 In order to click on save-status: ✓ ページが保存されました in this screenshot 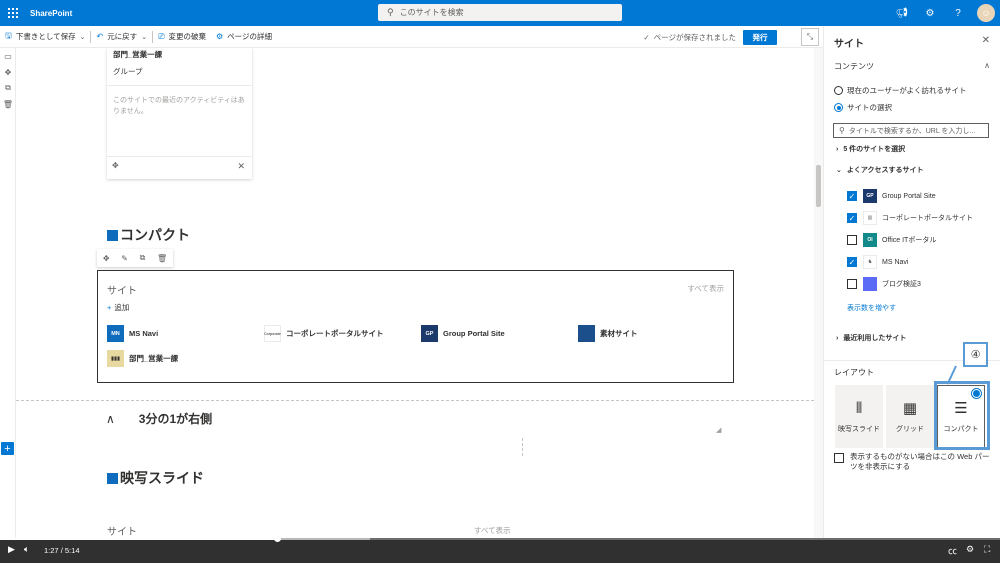, I will do `click(689, 37)`.